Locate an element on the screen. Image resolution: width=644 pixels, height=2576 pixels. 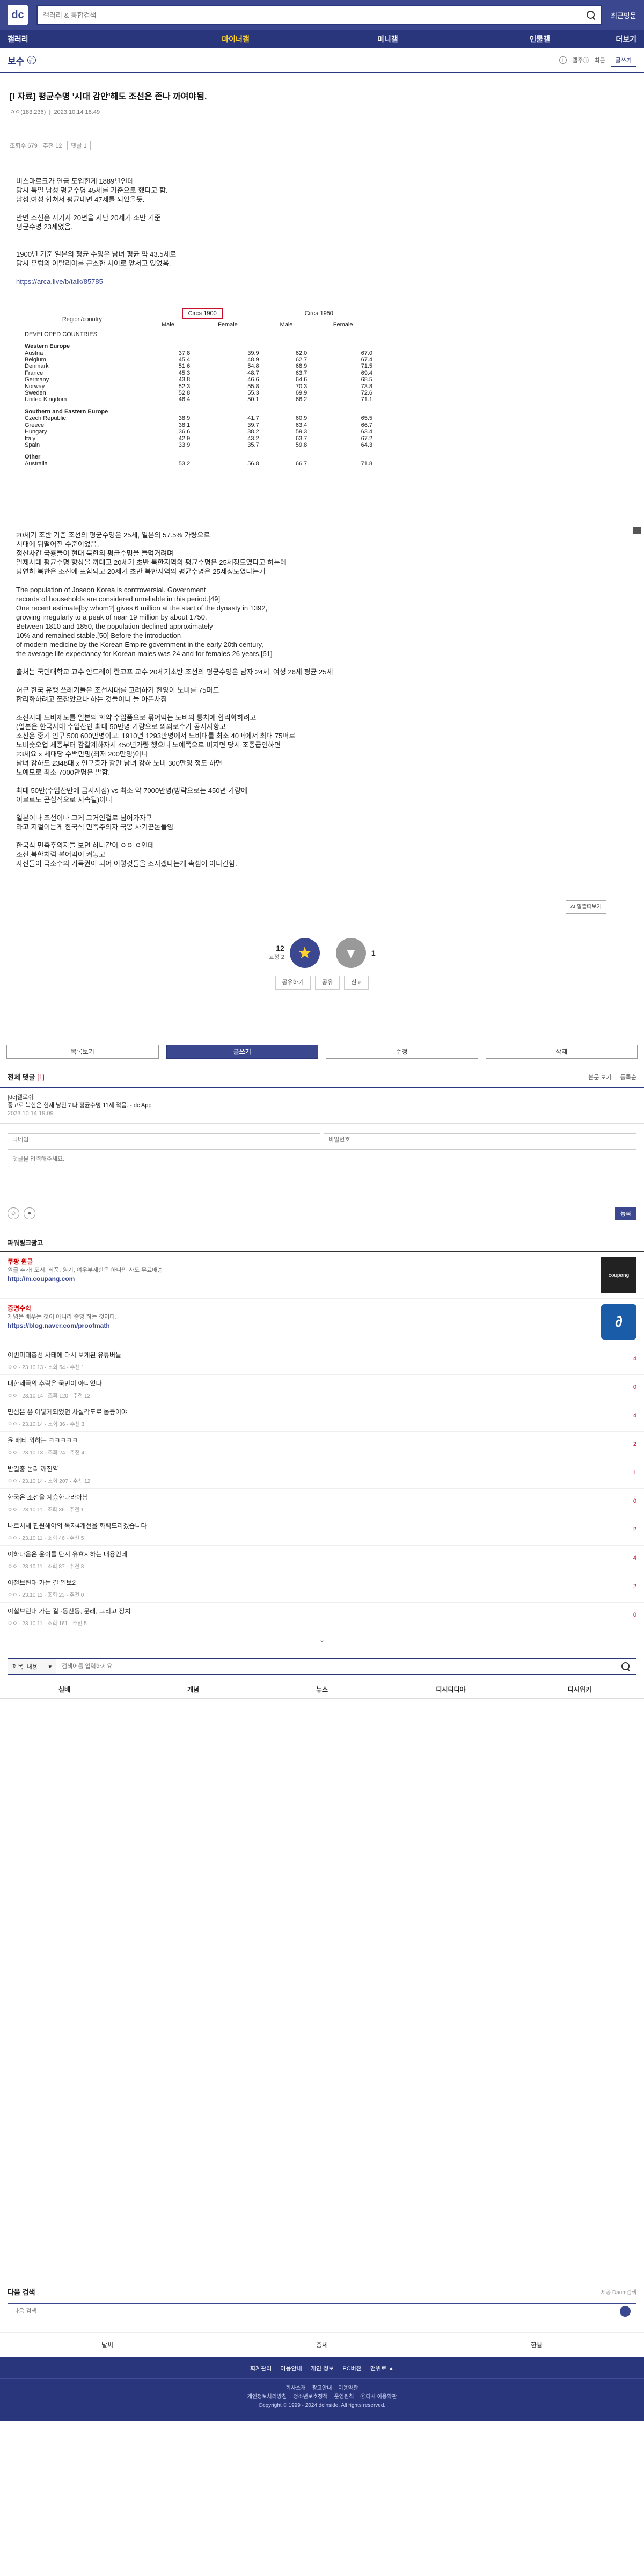
tab-stock: 증세 is located at coordinates (322, 2344).